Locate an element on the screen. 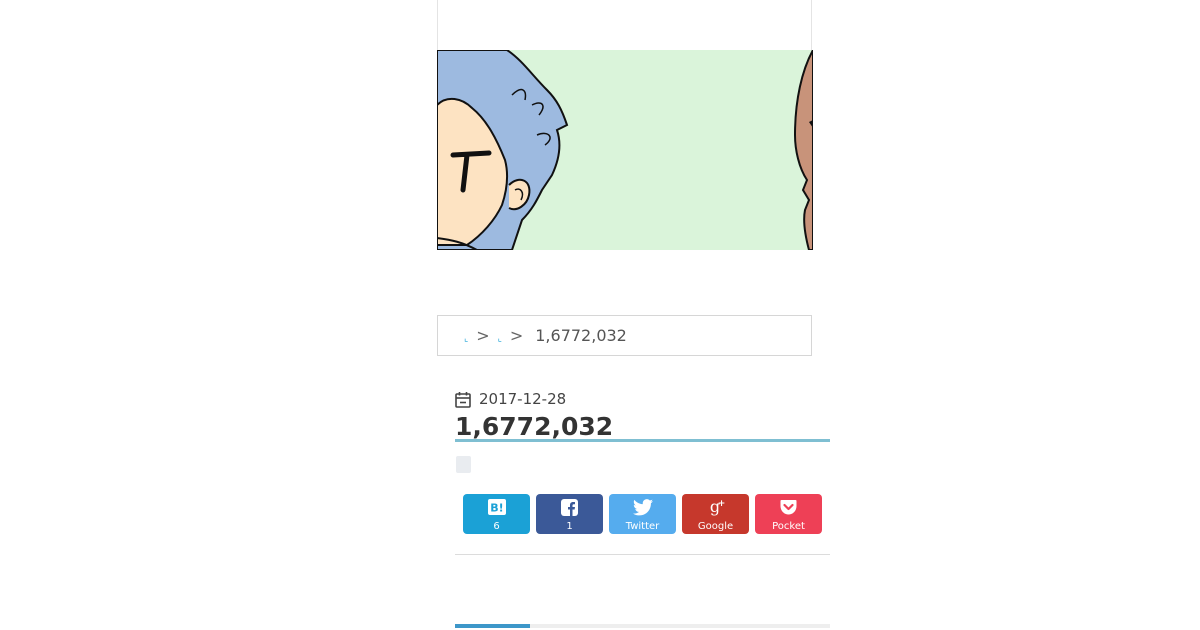 This screenshot has height=630, width=1200. google-share-label: Google is located at coordinates (715, 526).